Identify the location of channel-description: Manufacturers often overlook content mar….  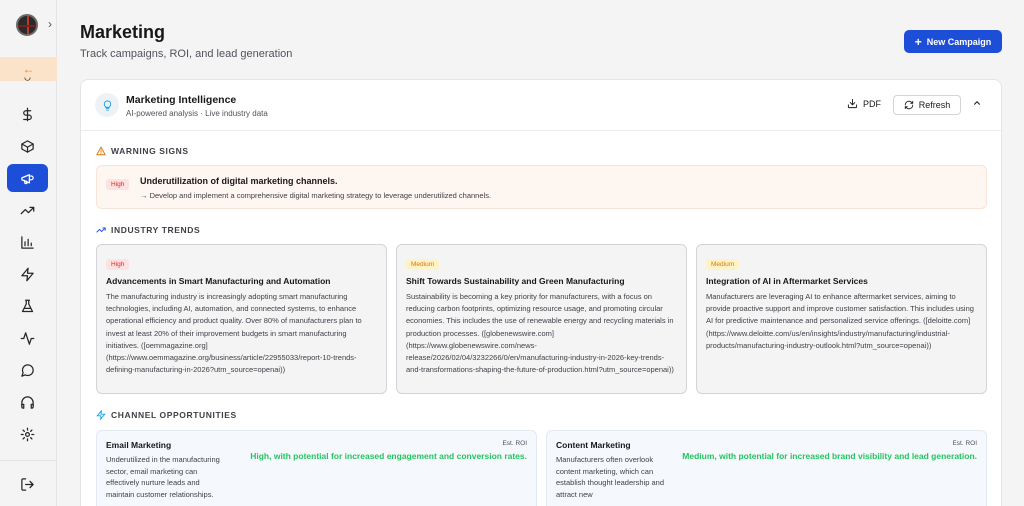
(610, 477).